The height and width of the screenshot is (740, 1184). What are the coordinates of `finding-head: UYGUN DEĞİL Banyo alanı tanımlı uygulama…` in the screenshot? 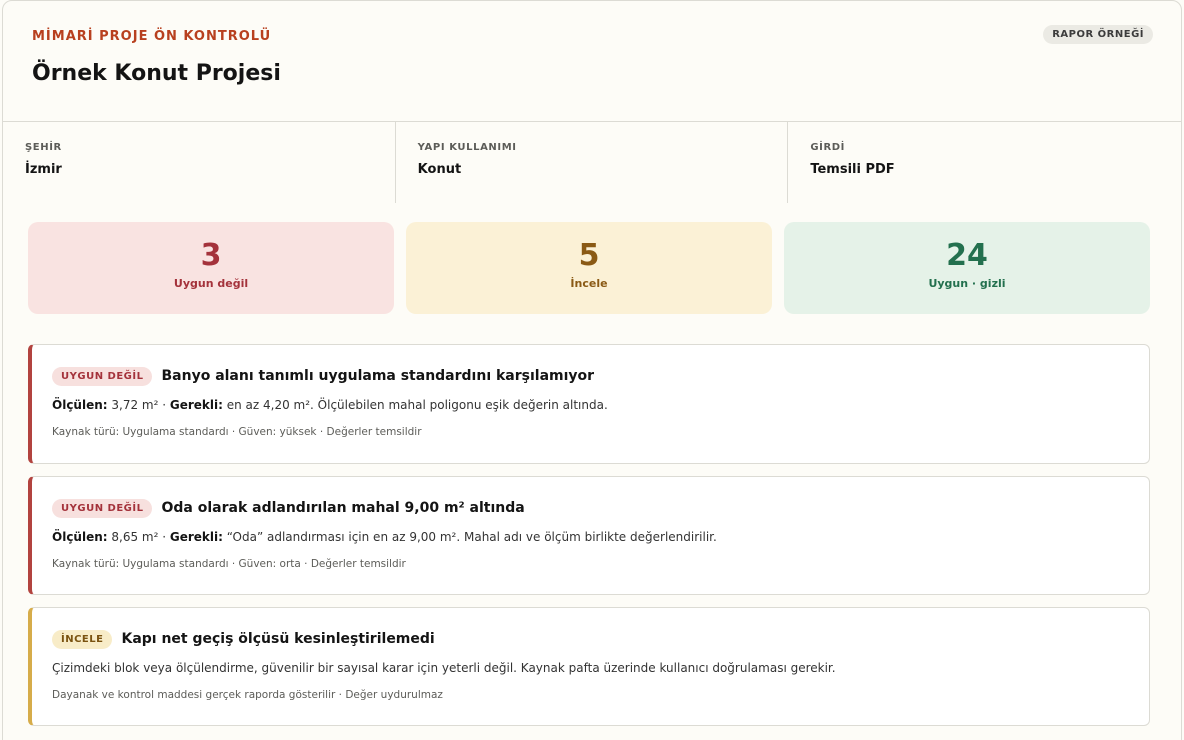 It's located at (590, 376).